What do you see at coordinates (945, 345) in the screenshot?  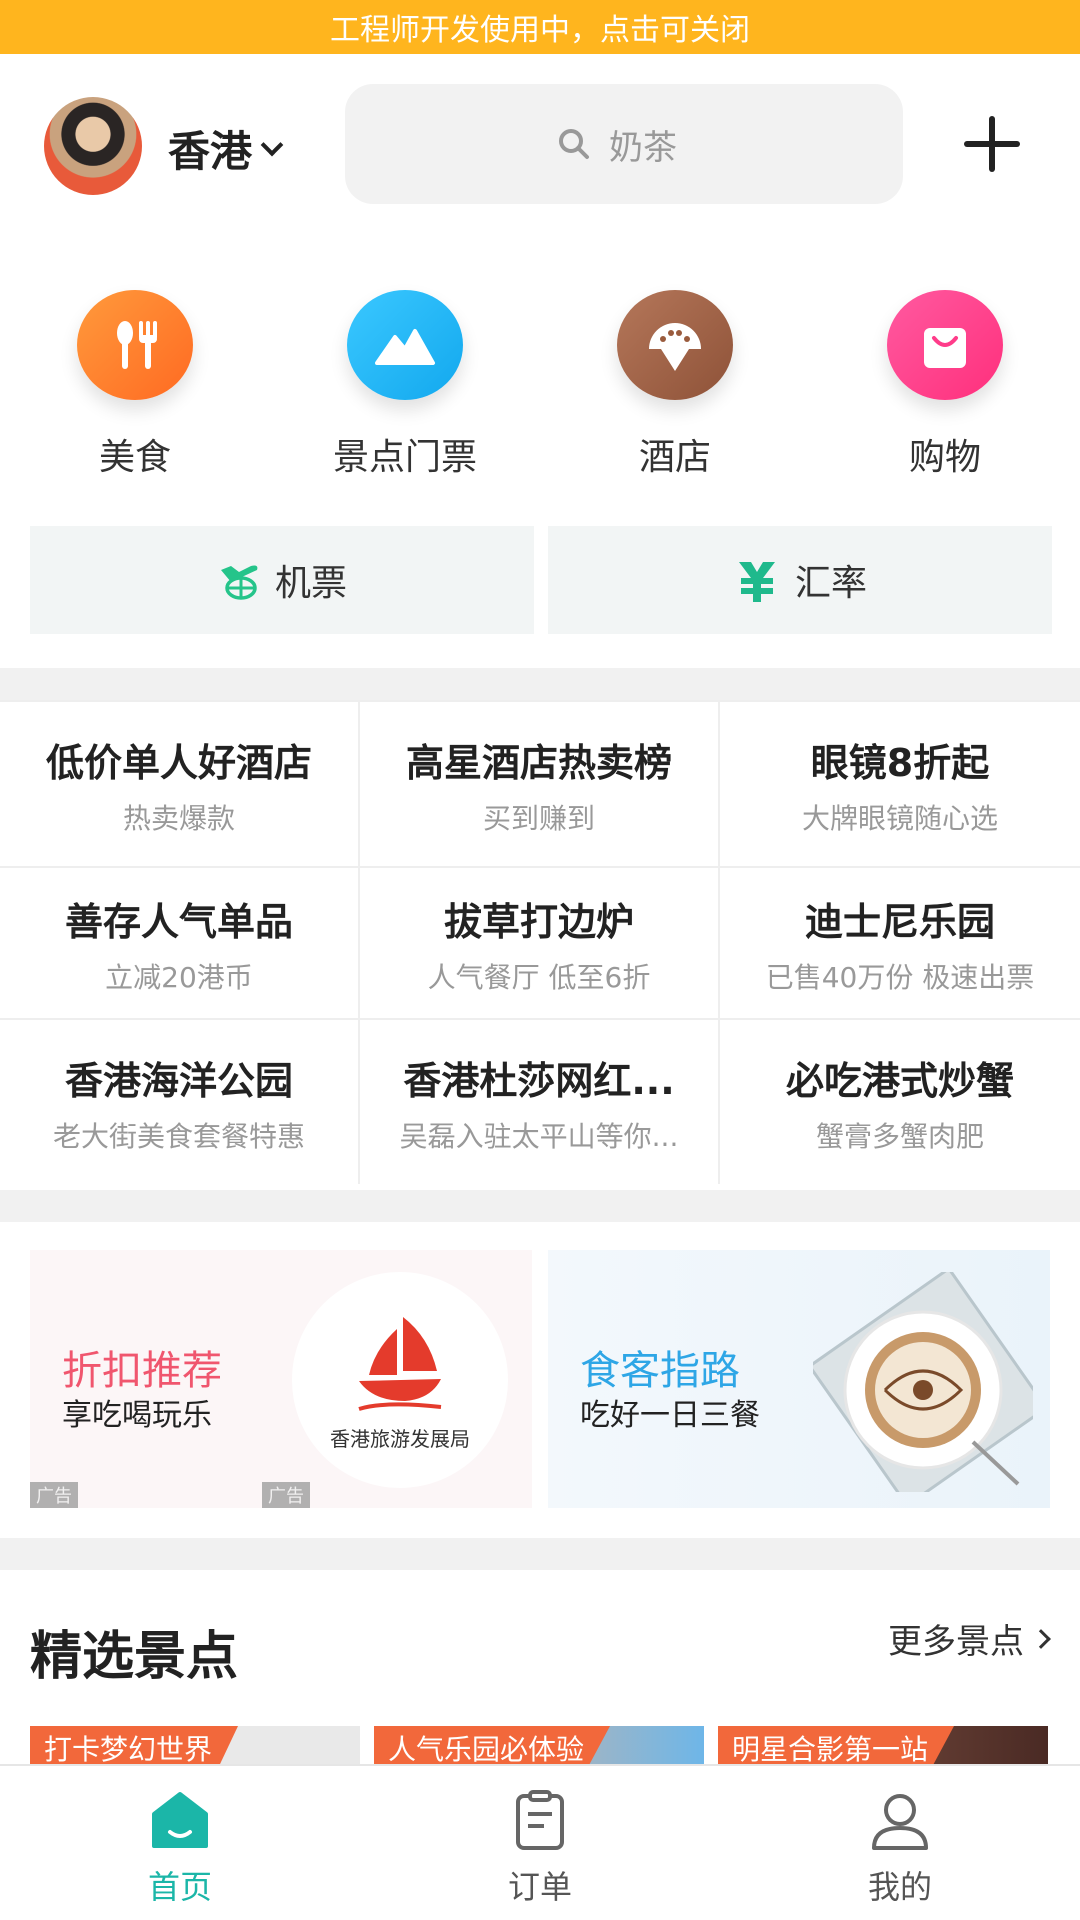 I see `shopping-bag-icon` at bounding box center [945, 345].